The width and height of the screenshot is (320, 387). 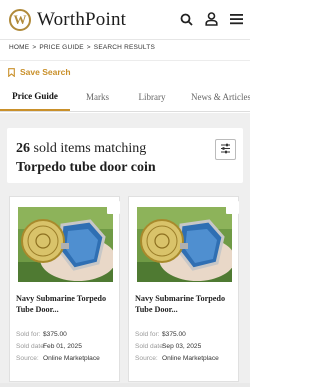 I want to click on sold-date-row: Sold date: Feb 01, 2025, so click(x=49, y=346).